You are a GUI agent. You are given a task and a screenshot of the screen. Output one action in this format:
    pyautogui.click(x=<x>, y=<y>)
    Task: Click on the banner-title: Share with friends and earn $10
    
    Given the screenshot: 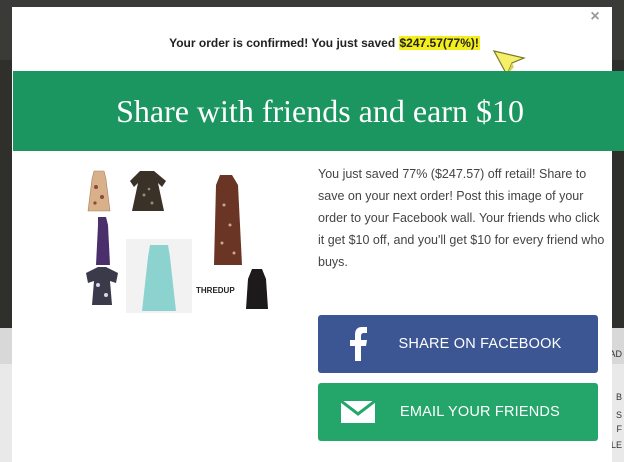 What is the action you would take?
    pyautogui.click(x=320, y=110)
    